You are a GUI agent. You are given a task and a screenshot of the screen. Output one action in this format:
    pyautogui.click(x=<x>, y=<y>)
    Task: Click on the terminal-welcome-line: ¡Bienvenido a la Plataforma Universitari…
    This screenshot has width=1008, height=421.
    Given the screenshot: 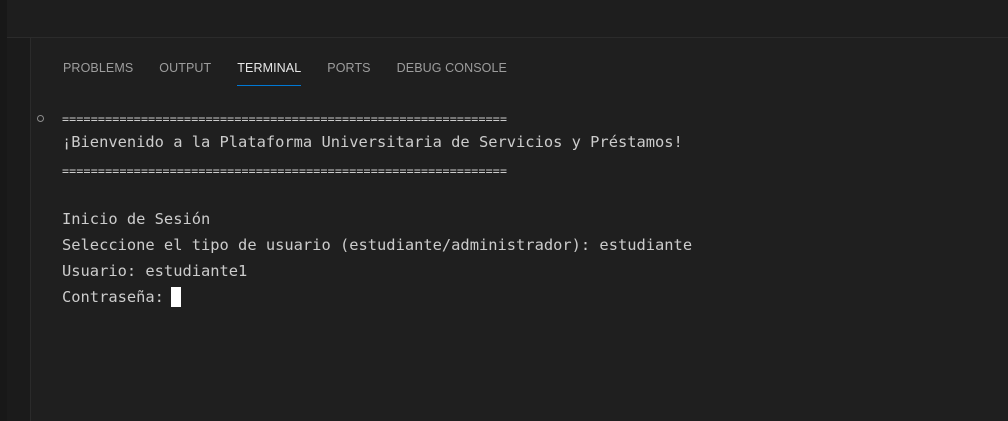 What is the action you would take?
    pyautogui.click(x=372, y=142)
    